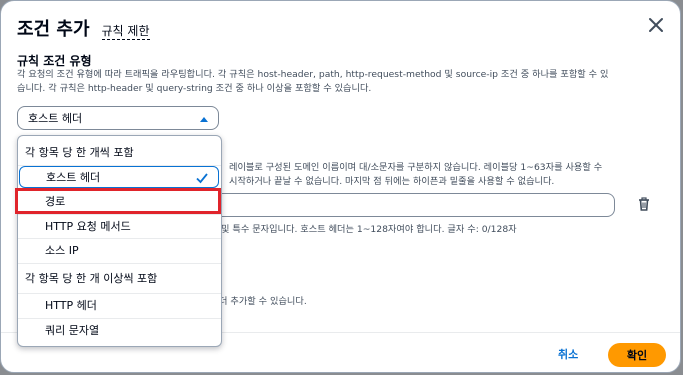  Describe the element at coordinates (125, 31) in the screenshot. I see `rule-limits-info-link: 규칙 제한` at that location.